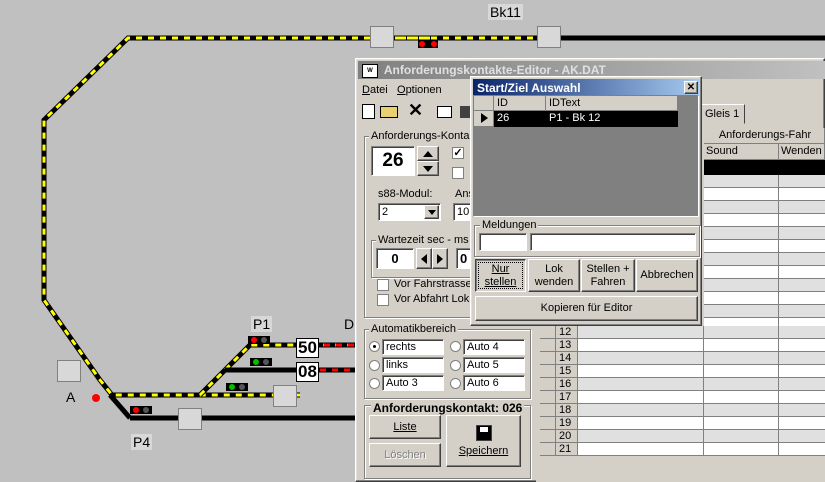  What do you see at coordinates (448, 408) in the screenshot?
I see `status-label: Anforderungskontakt: 026` at bounding box center [448, 408].